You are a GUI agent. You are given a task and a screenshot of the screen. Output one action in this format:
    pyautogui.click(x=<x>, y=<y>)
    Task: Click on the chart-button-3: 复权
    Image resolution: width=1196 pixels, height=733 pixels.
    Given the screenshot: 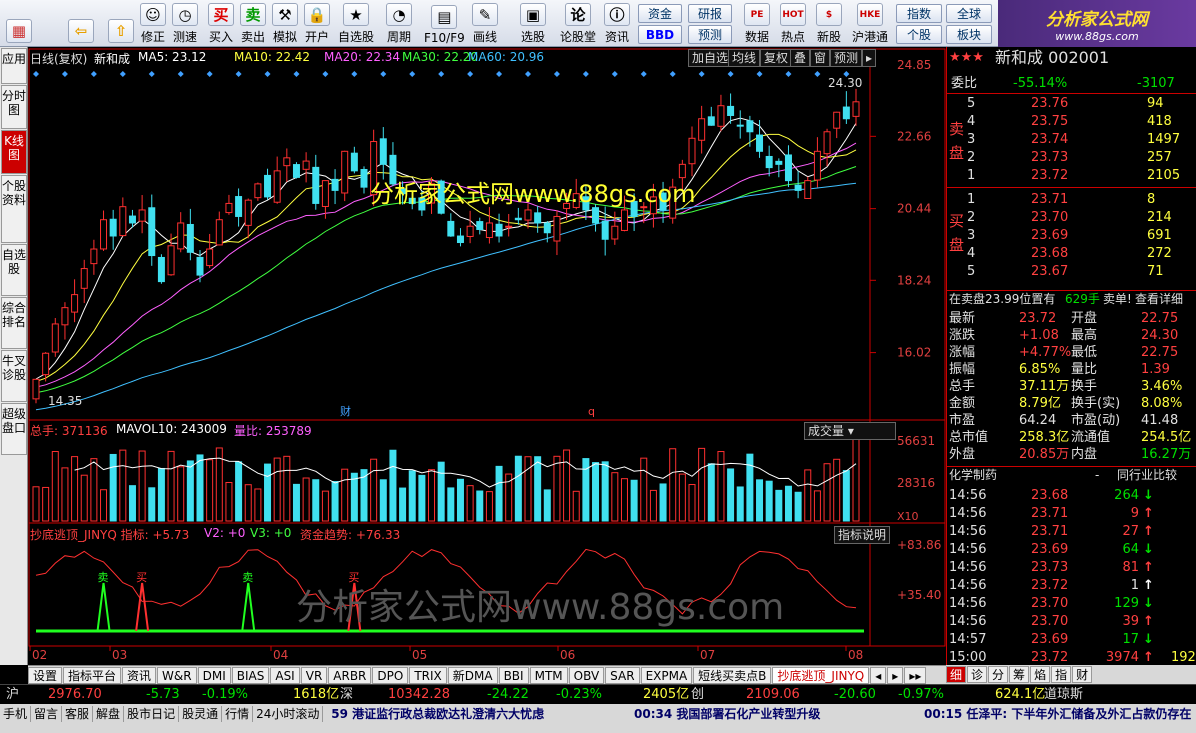 What is the action you would take?
    pyautogui.click(x=776, y=58)
    